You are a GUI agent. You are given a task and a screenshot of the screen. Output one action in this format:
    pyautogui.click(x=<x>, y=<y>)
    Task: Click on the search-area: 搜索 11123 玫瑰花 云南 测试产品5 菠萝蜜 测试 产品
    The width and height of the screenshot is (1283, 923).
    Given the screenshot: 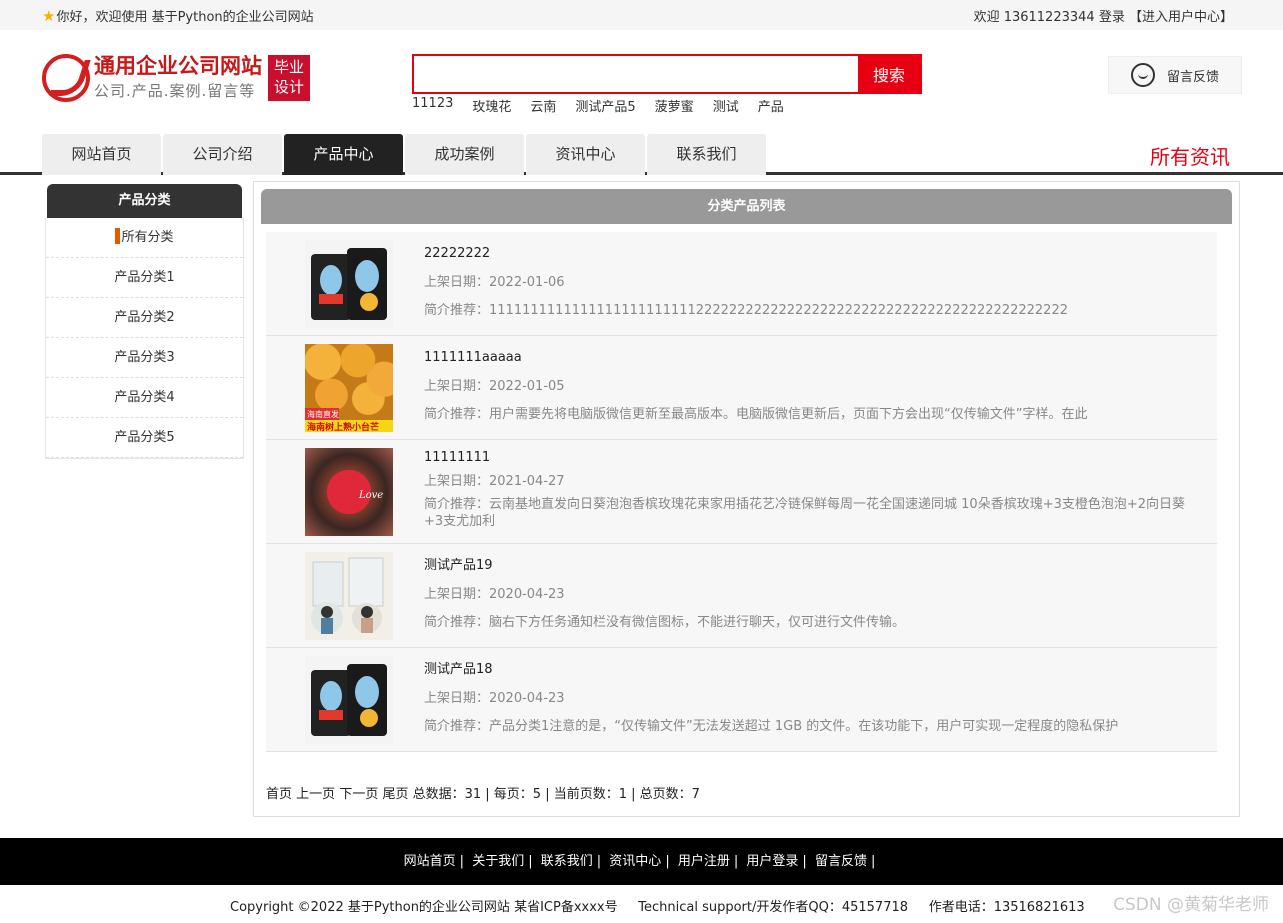 What is the action you would take?
    pyautogui.click(x=667, y=84)
    